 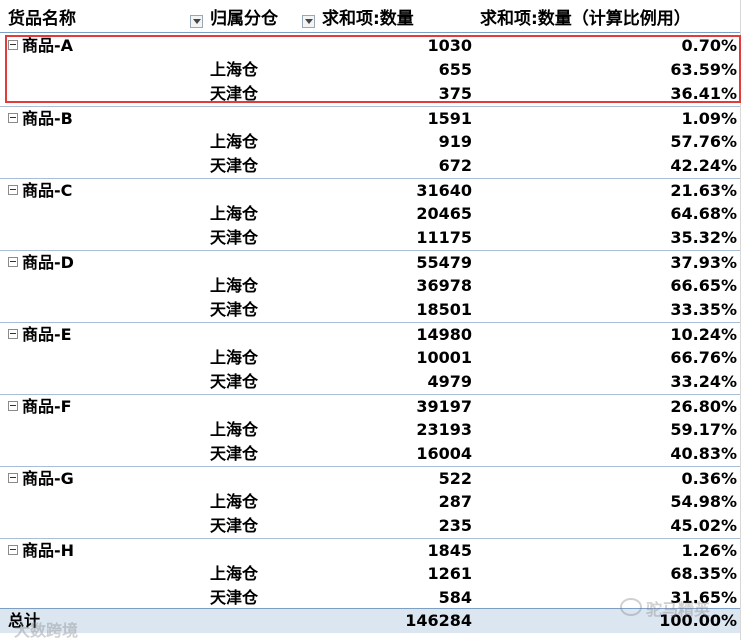 I want to click on warehouse-qty: 11175, so click(x=444, y=237).